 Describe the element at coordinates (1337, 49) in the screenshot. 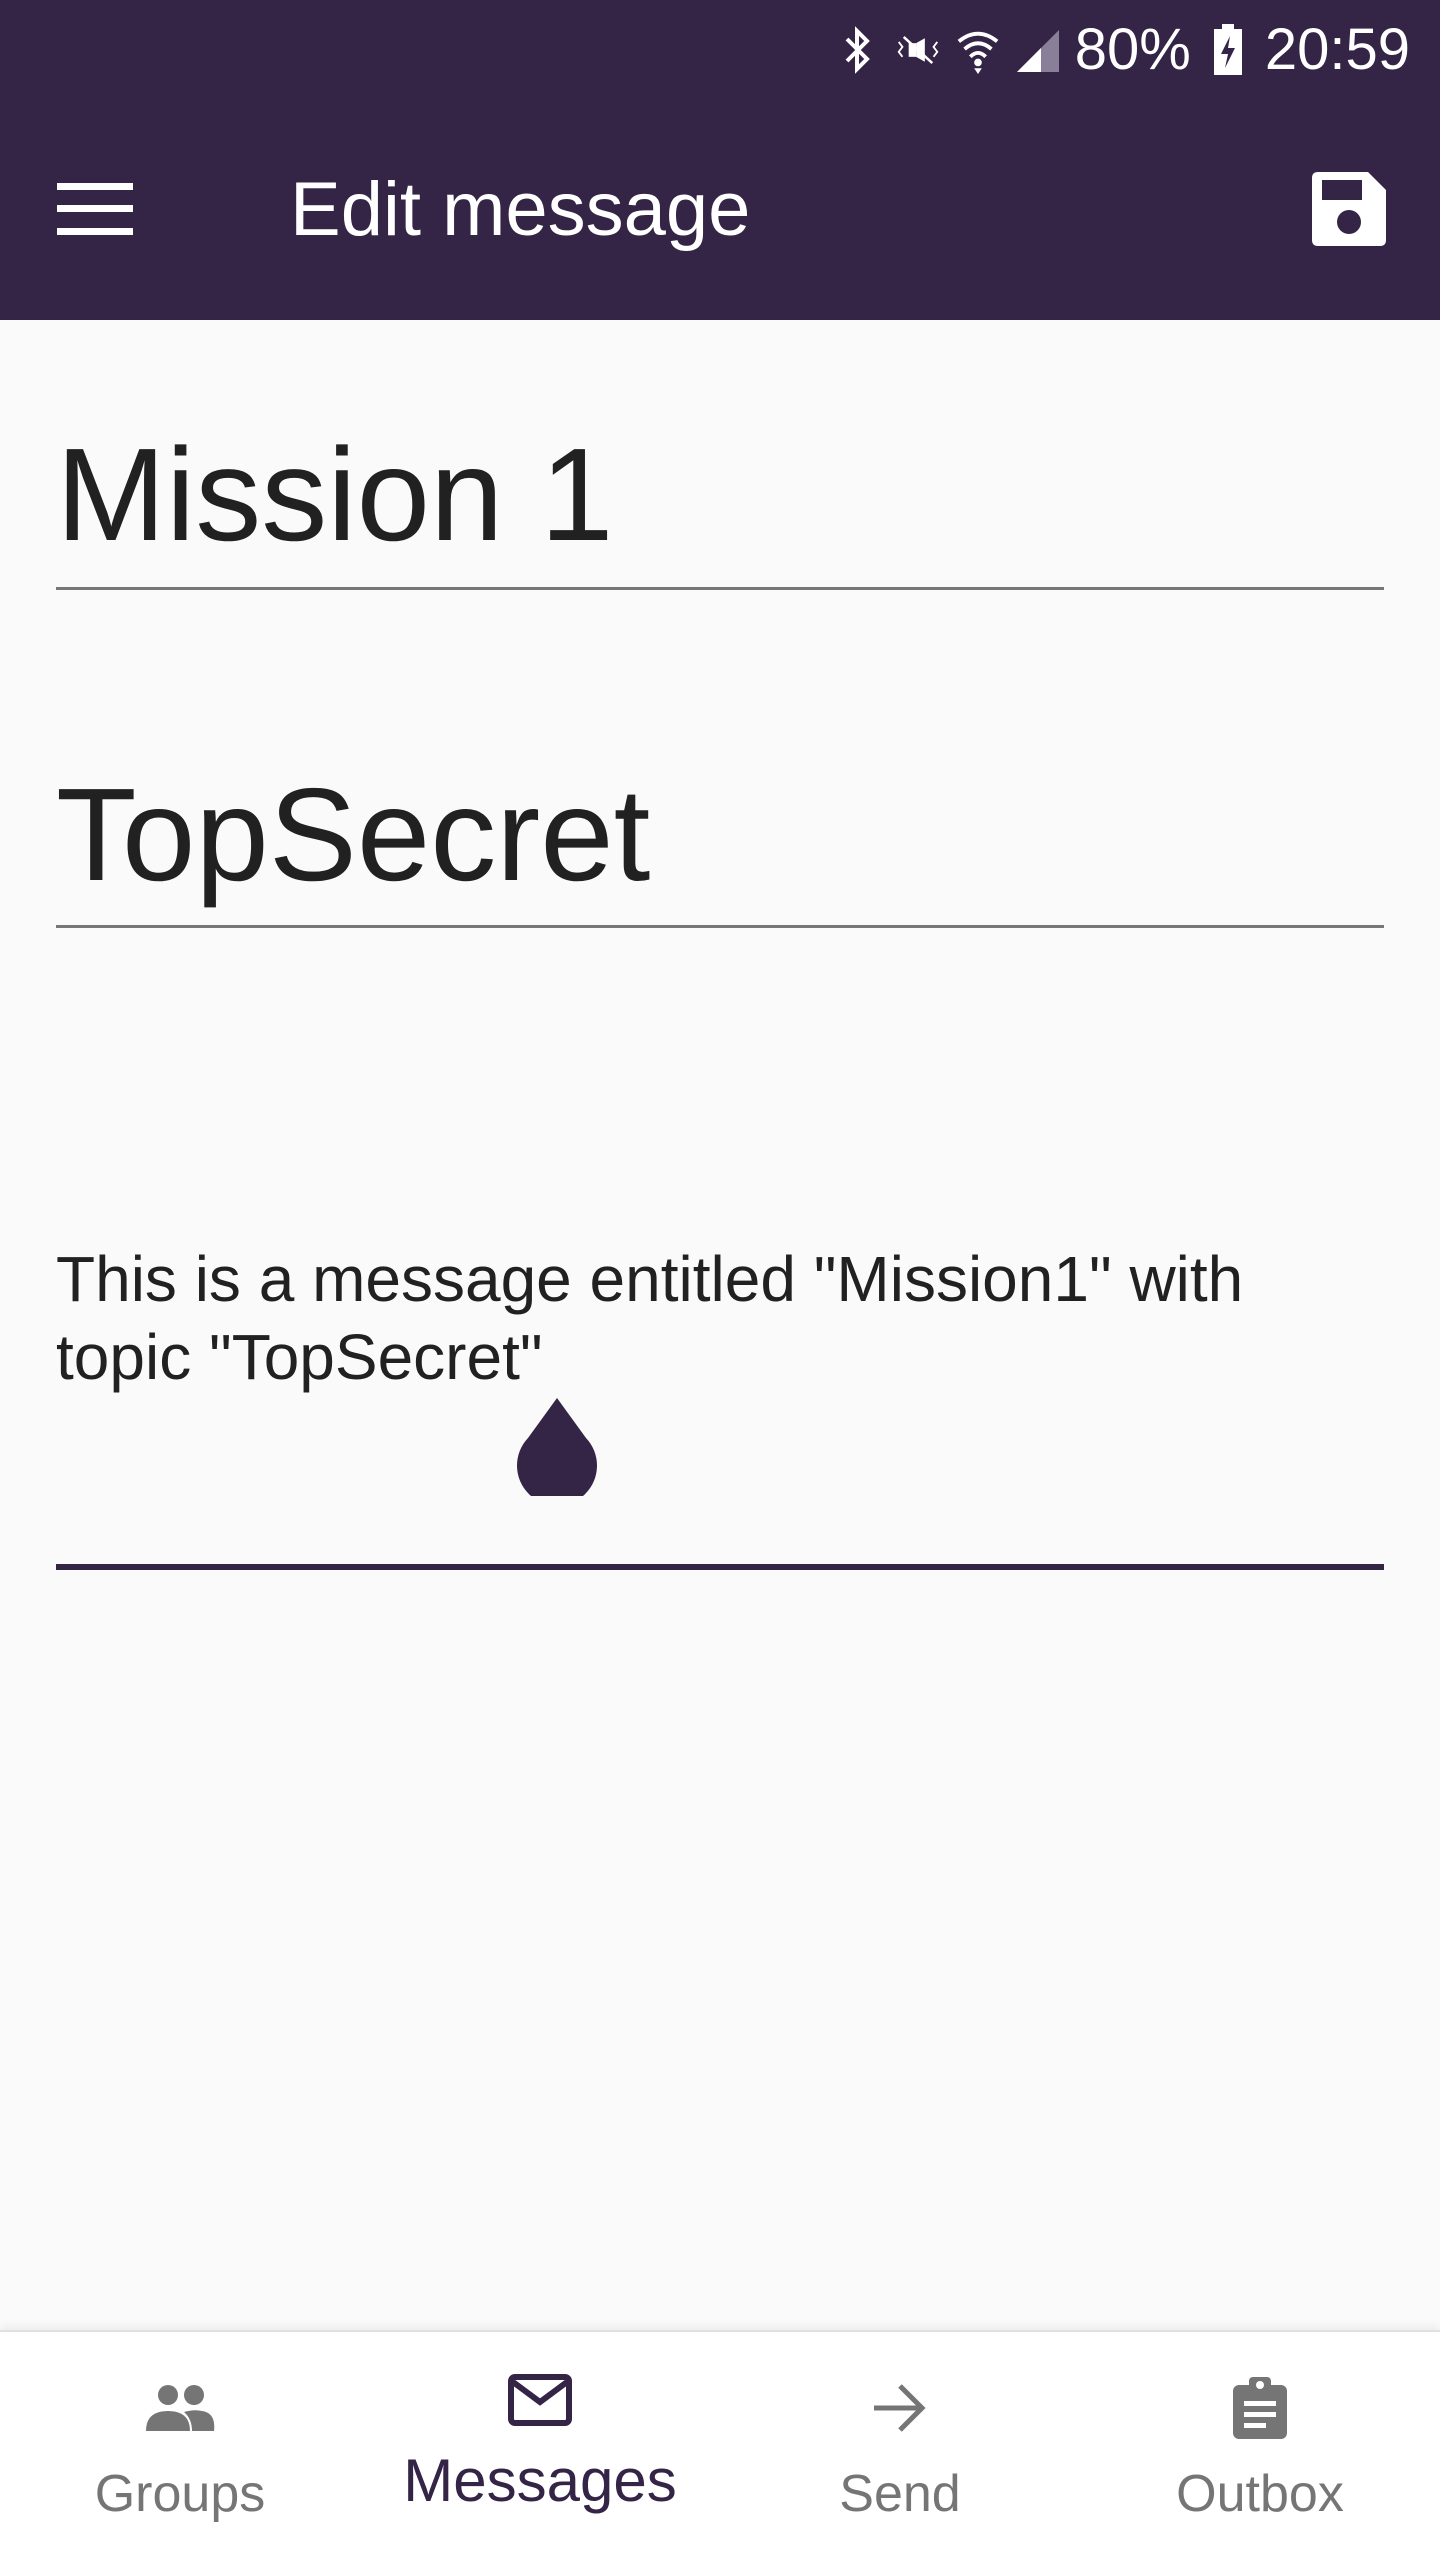

I see `clock: 20:59` at that location.